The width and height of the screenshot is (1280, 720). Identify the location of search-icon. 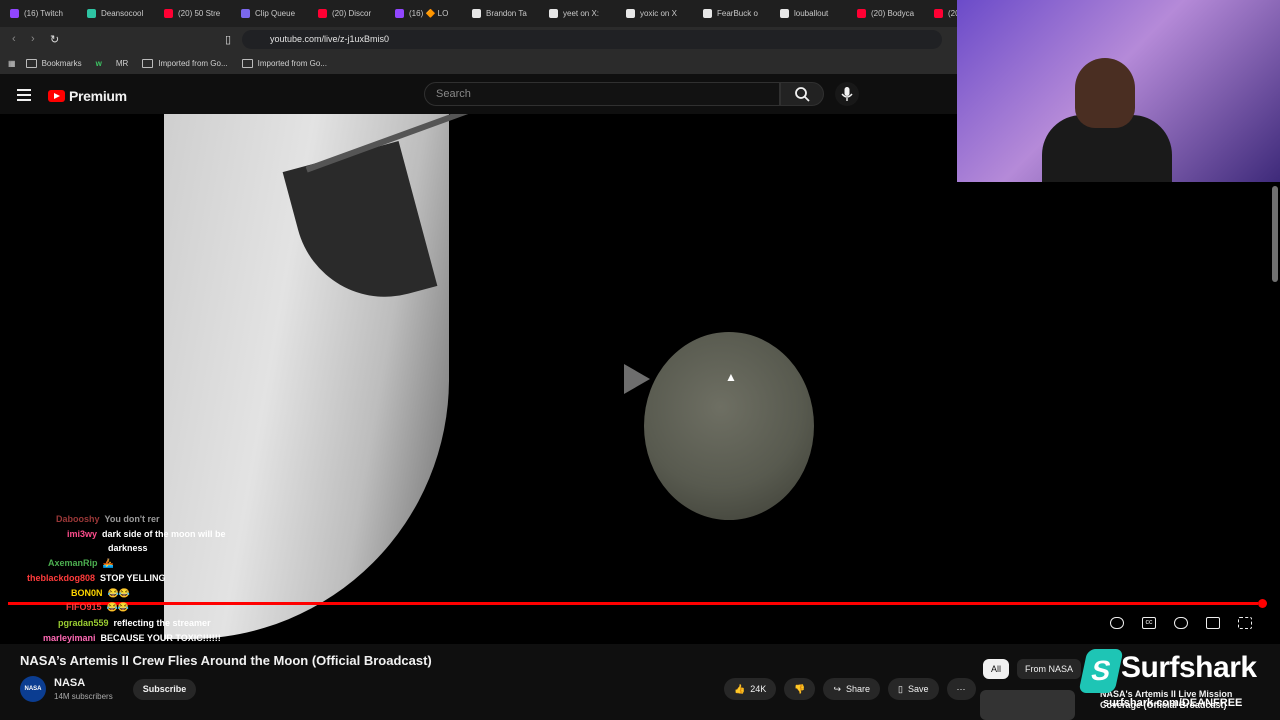
(802, 94).